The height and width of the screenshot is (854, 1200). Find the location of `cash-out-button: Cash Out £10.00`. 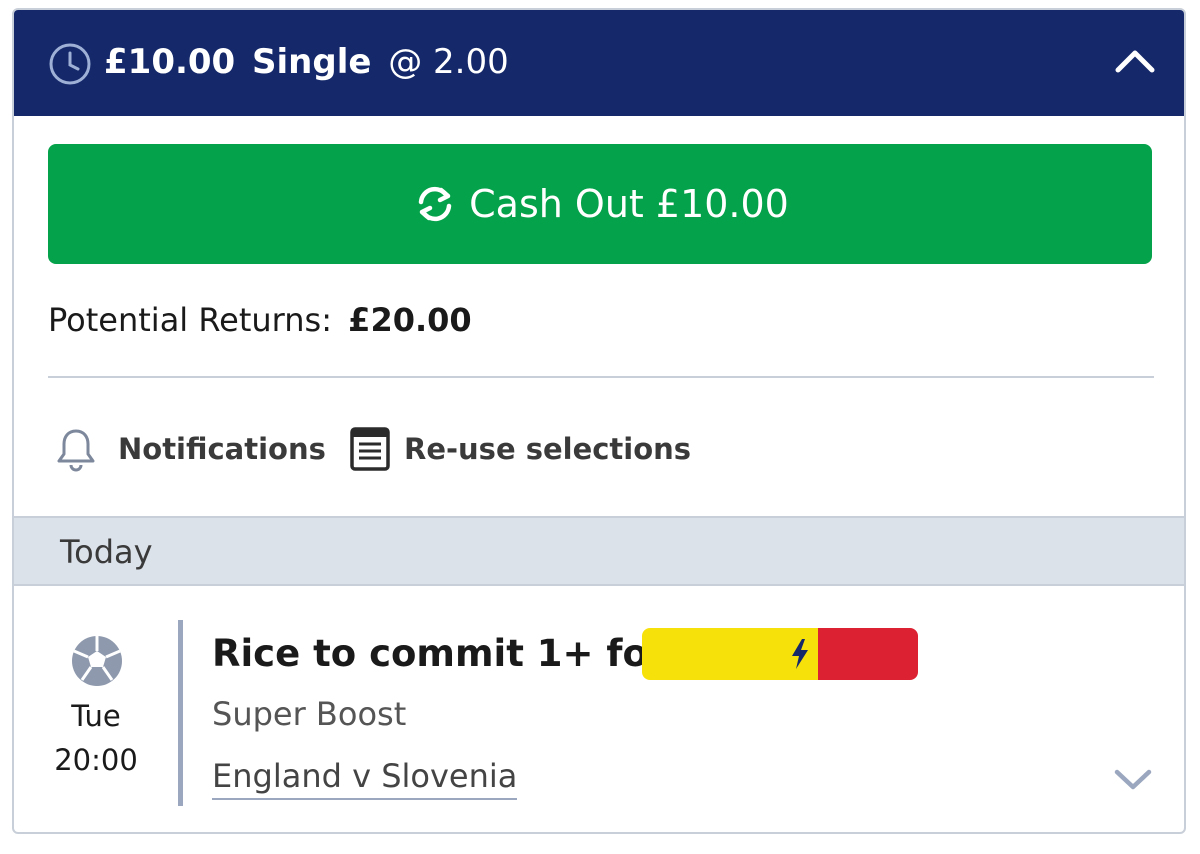

cash-out-button: Cash Out £10.00 is located at coordinates (600, 204).